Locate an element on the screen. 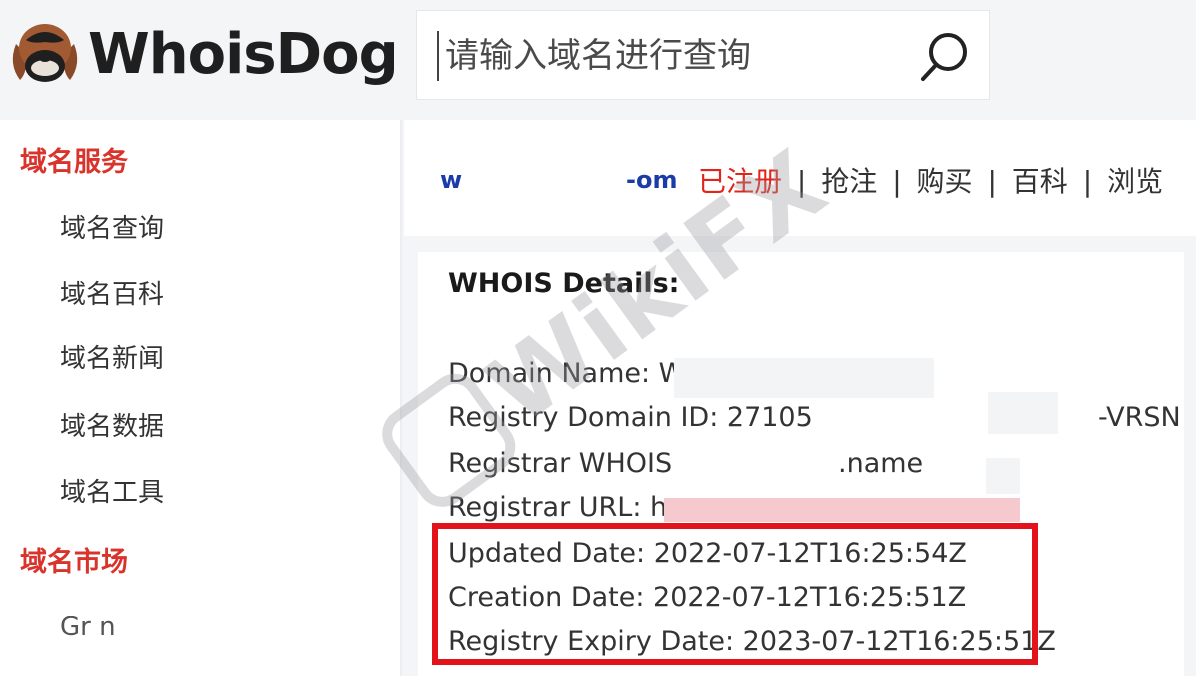 This screenshot has height=676, width=1196. sidebar-heading-domain-services: 域名服务 is located at coordinates (74, 162).